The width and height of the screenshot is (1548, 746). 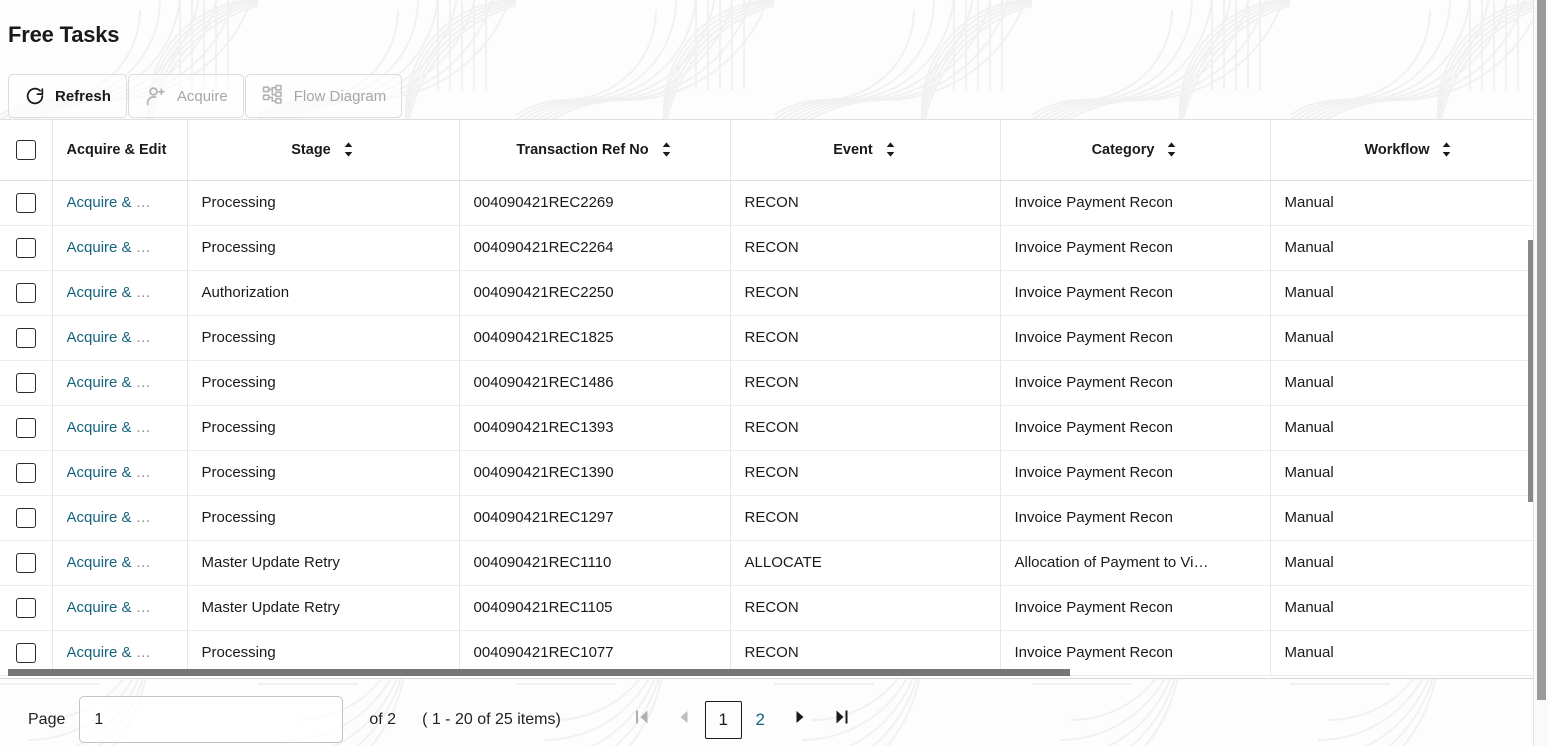 I want to click on column-label-category: Category, so click(x=1123, y=149).